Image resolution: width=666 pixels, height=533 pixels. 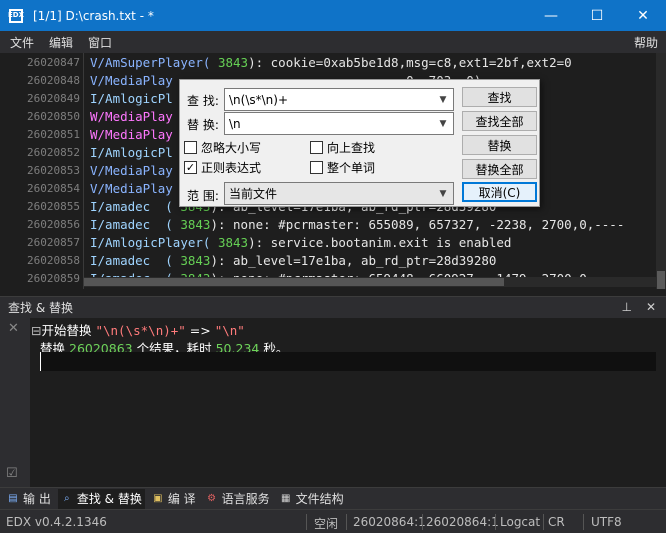 I want to click on maximize-button: ☐, so click(x=597, y=15).